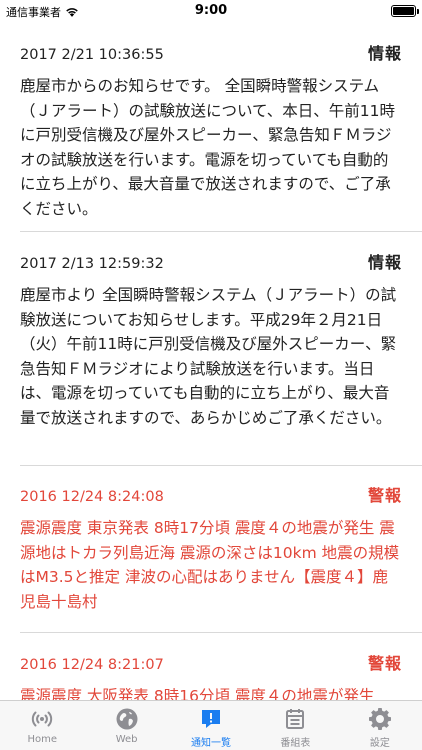 This screenshot has width=422, height=750. What do you see at coordinates (211, 54) in the screenshot?
I see `notification-header: 2017 2/21 10:36:55 情報` at bounding box center [211, 54].